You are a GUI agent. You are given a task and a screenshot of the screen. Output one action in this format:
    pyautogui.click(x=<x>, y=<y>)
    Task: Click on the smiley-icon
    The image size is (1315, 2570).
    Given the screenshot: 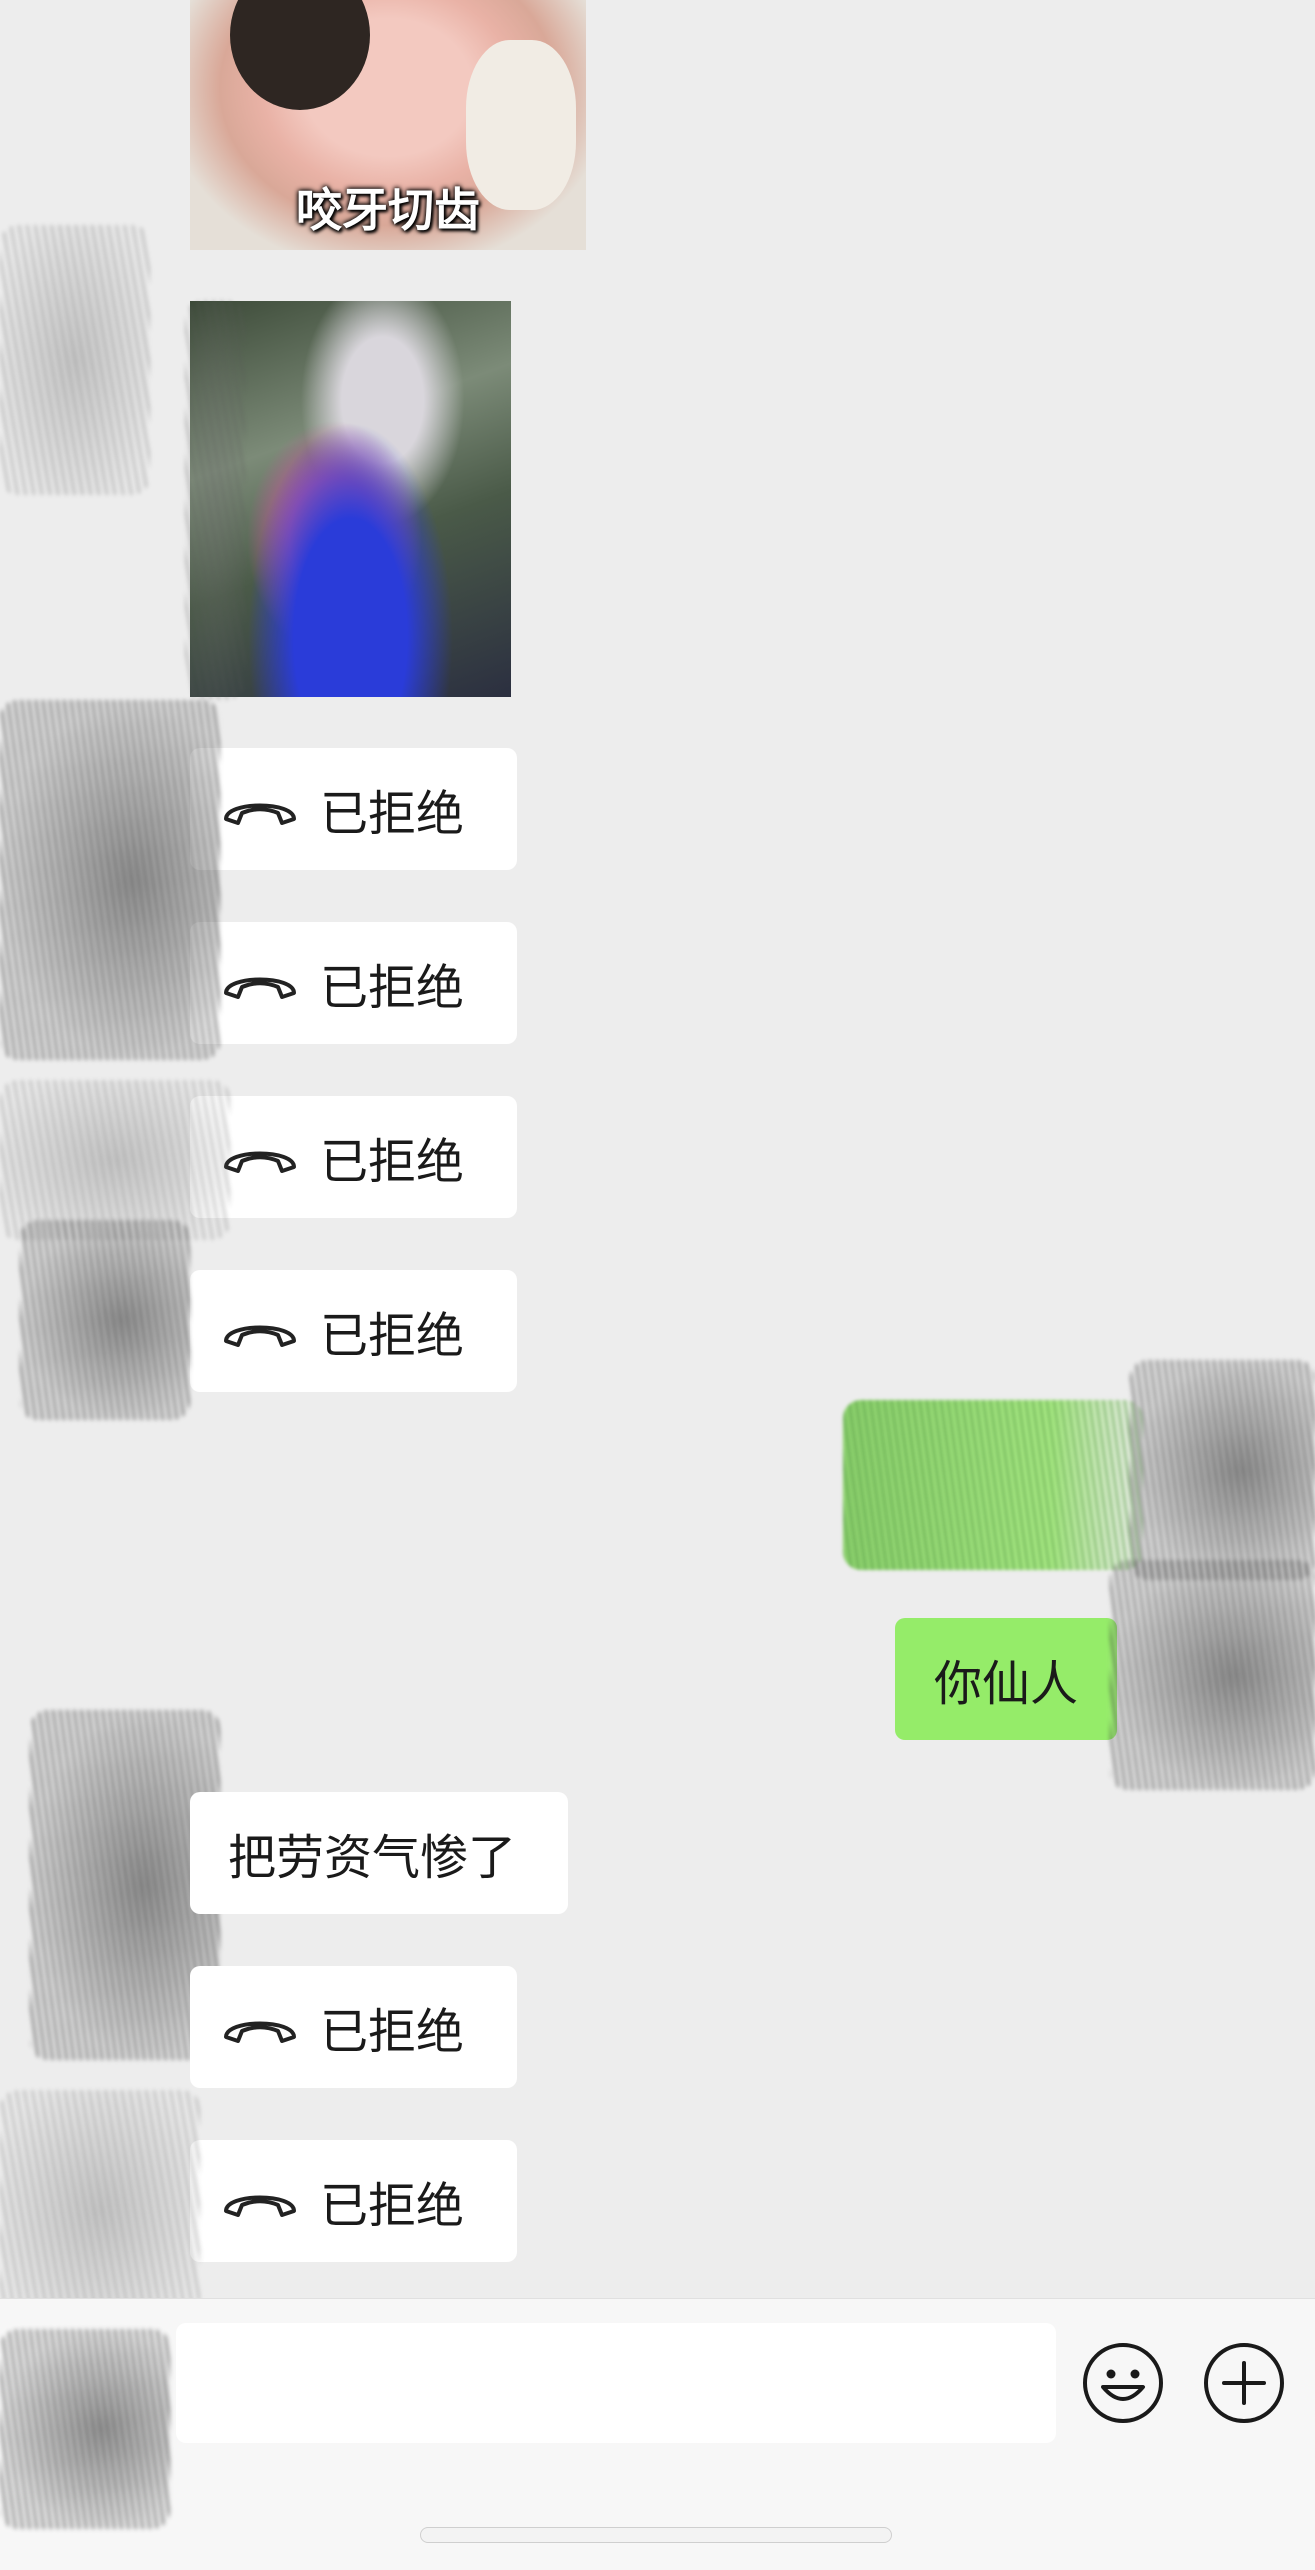 What is the action you would take?
    pyautogui.click(x=1123, y=2383)
    